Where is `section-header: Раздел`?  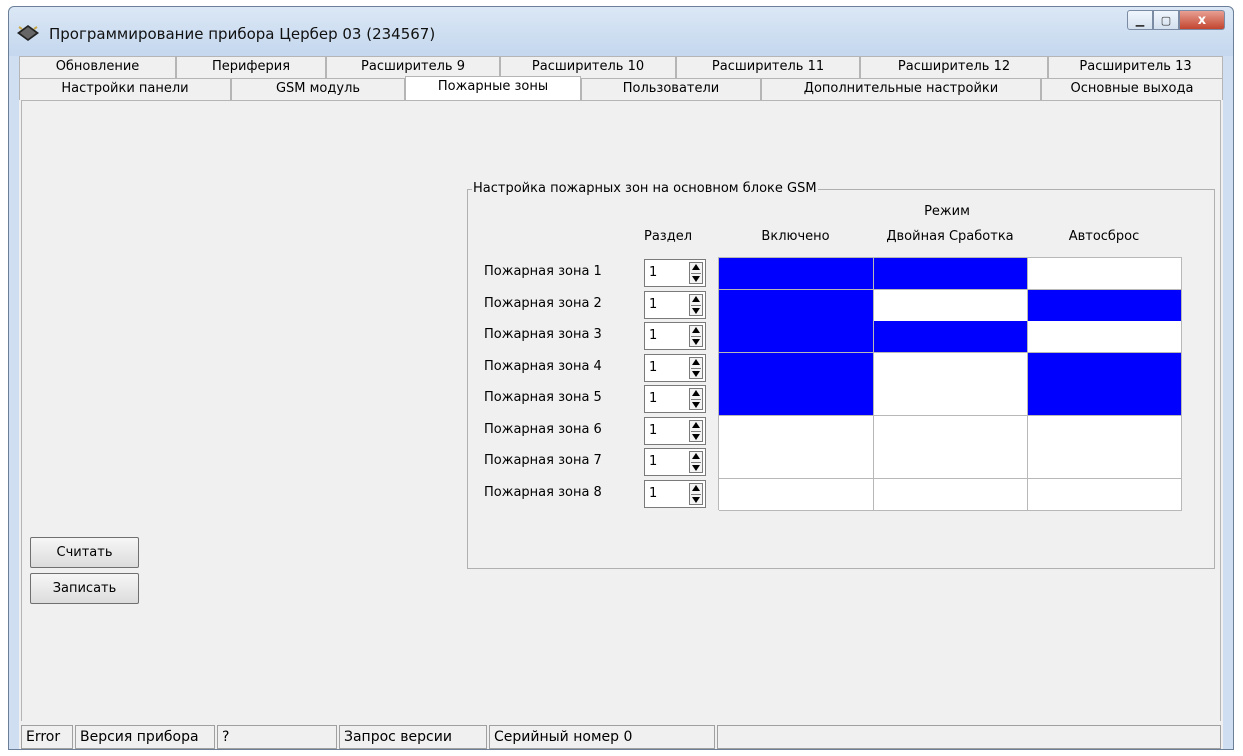 section-header: Раздел is located at coordinates (667, 236).